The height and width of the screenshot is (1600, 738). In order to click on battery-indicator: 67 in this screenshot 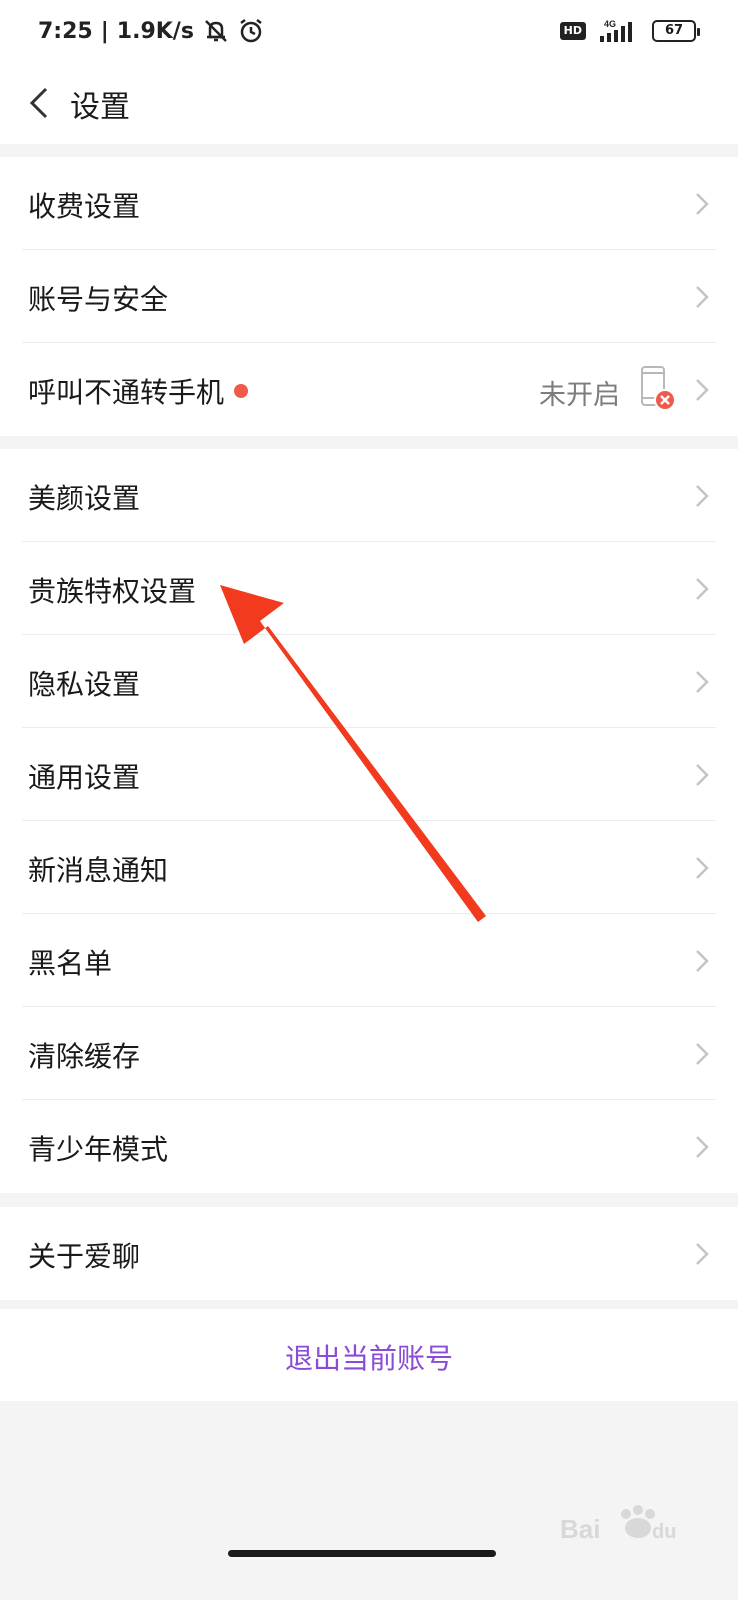, I will do `click(676, 31)`.